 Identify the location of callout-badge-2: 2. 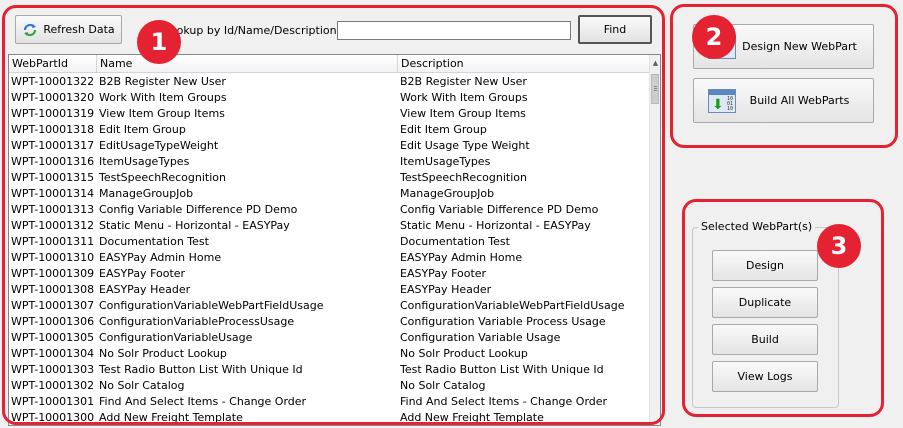
(714, 37).